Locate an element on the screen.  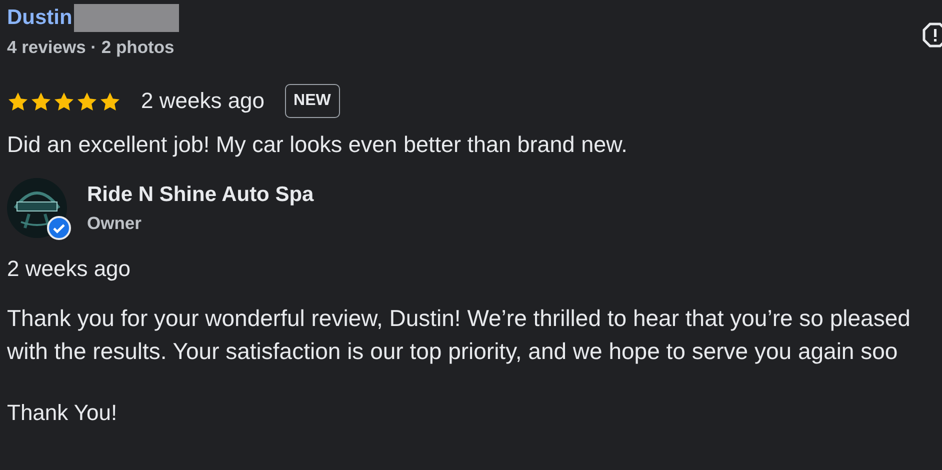
report-icon is located at coordinates (932, 35).